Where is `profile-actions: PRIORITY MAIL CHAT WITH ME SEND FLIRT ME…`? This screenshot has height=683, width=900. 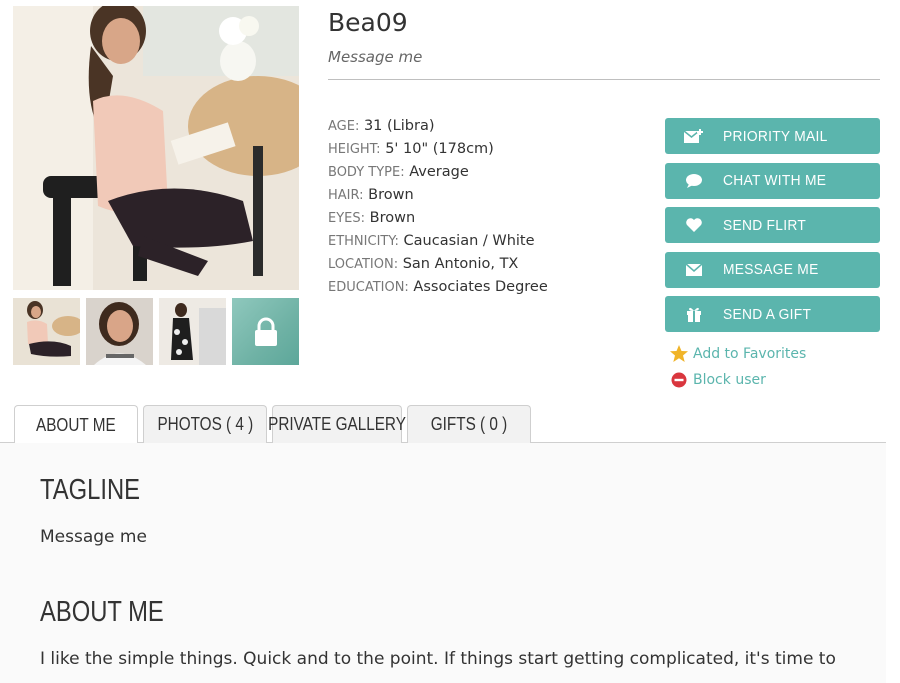 profile-actions: PRIORITY MAIL CHAT WITH ME SEND FLIRT ME… is located at coordinates (772, 255).